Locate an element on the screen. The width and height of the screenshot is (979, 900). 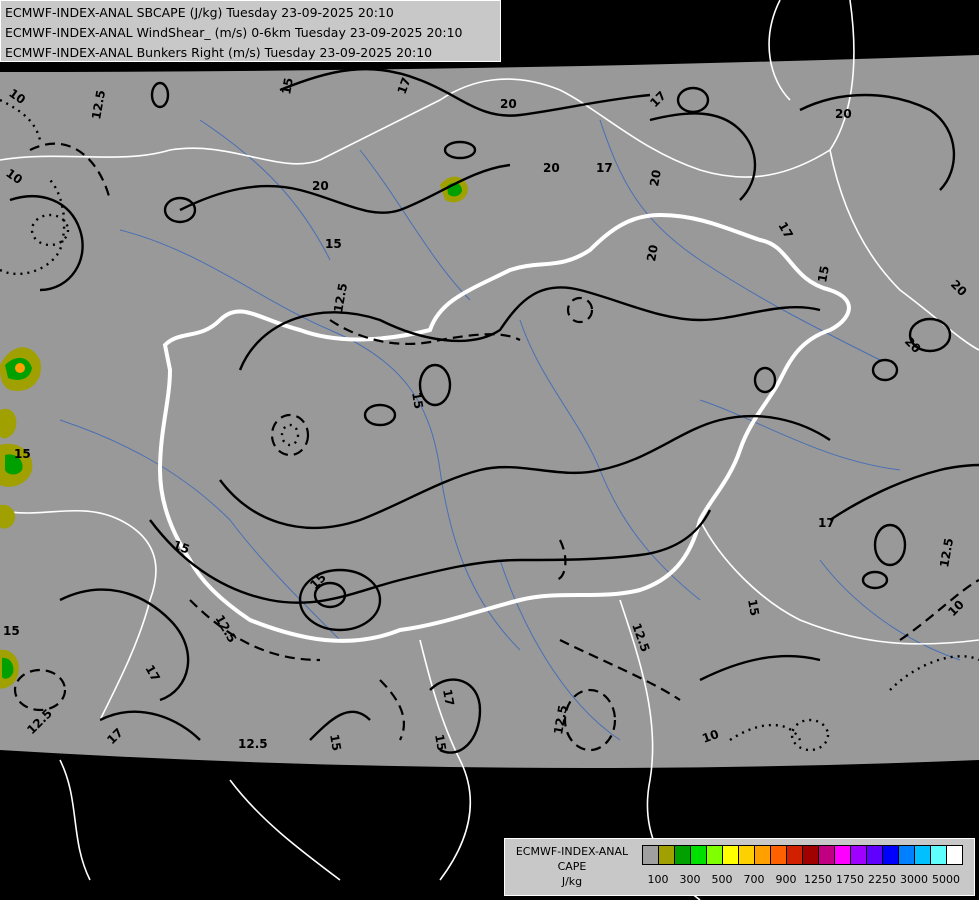
contour-label-20-c: 20 is located at coordinates (551, 168).